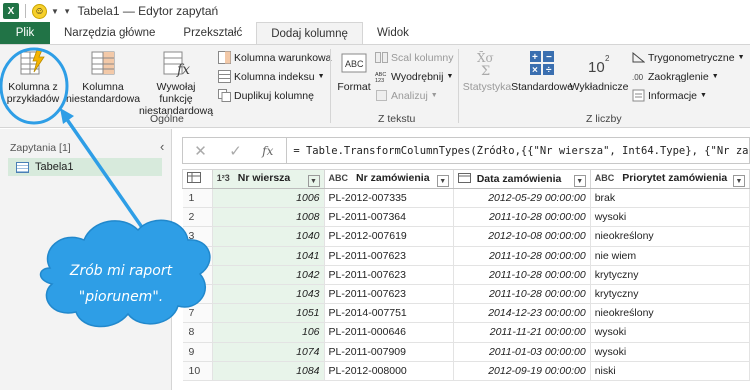 This screenshot has width=750, height=390. What do you see at coordinates (121, 284) in the screenshot?
I see `callout-text: Zrób mi raport "piorunem".` at bounding box center [121, 284].